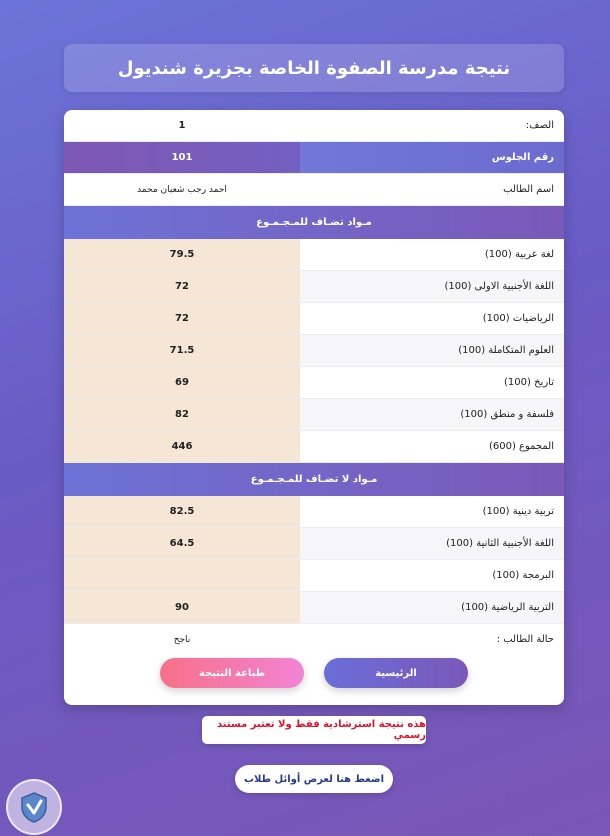  Describe the element at coordinates (182, 607) in the screenshot. I see `subject-score: 90` at that location.